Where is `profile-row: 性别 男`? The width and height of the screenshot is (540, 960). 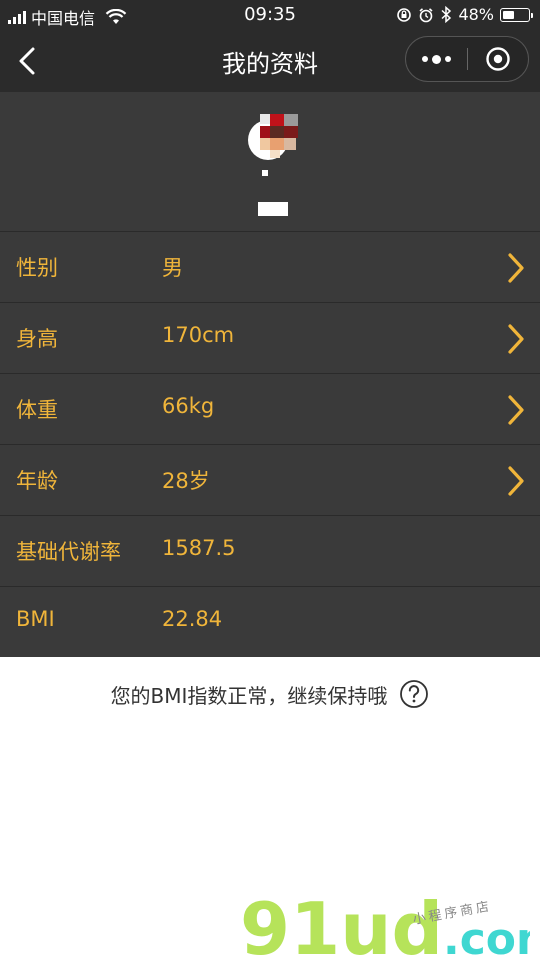
profile-row: 性别 男 is located at coordinates (270, 267).